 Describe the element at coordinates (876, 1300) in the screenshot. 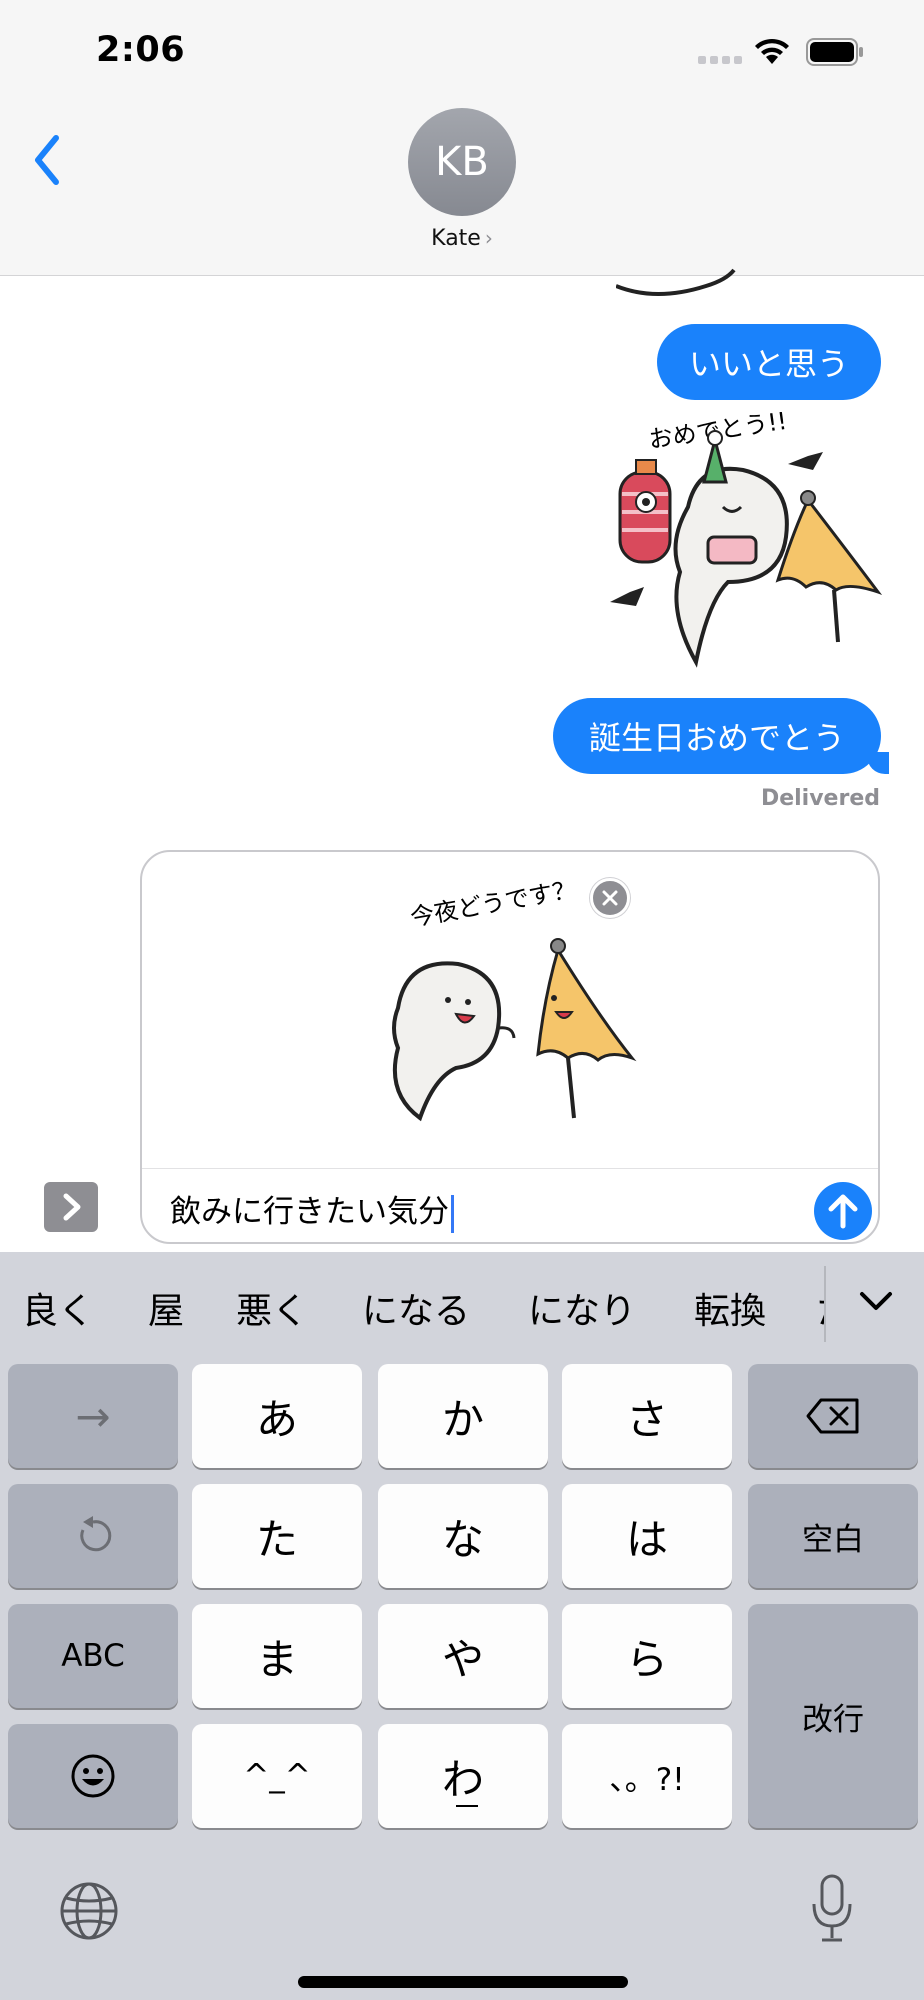

I see `collapse-chevron-icon` at that location.